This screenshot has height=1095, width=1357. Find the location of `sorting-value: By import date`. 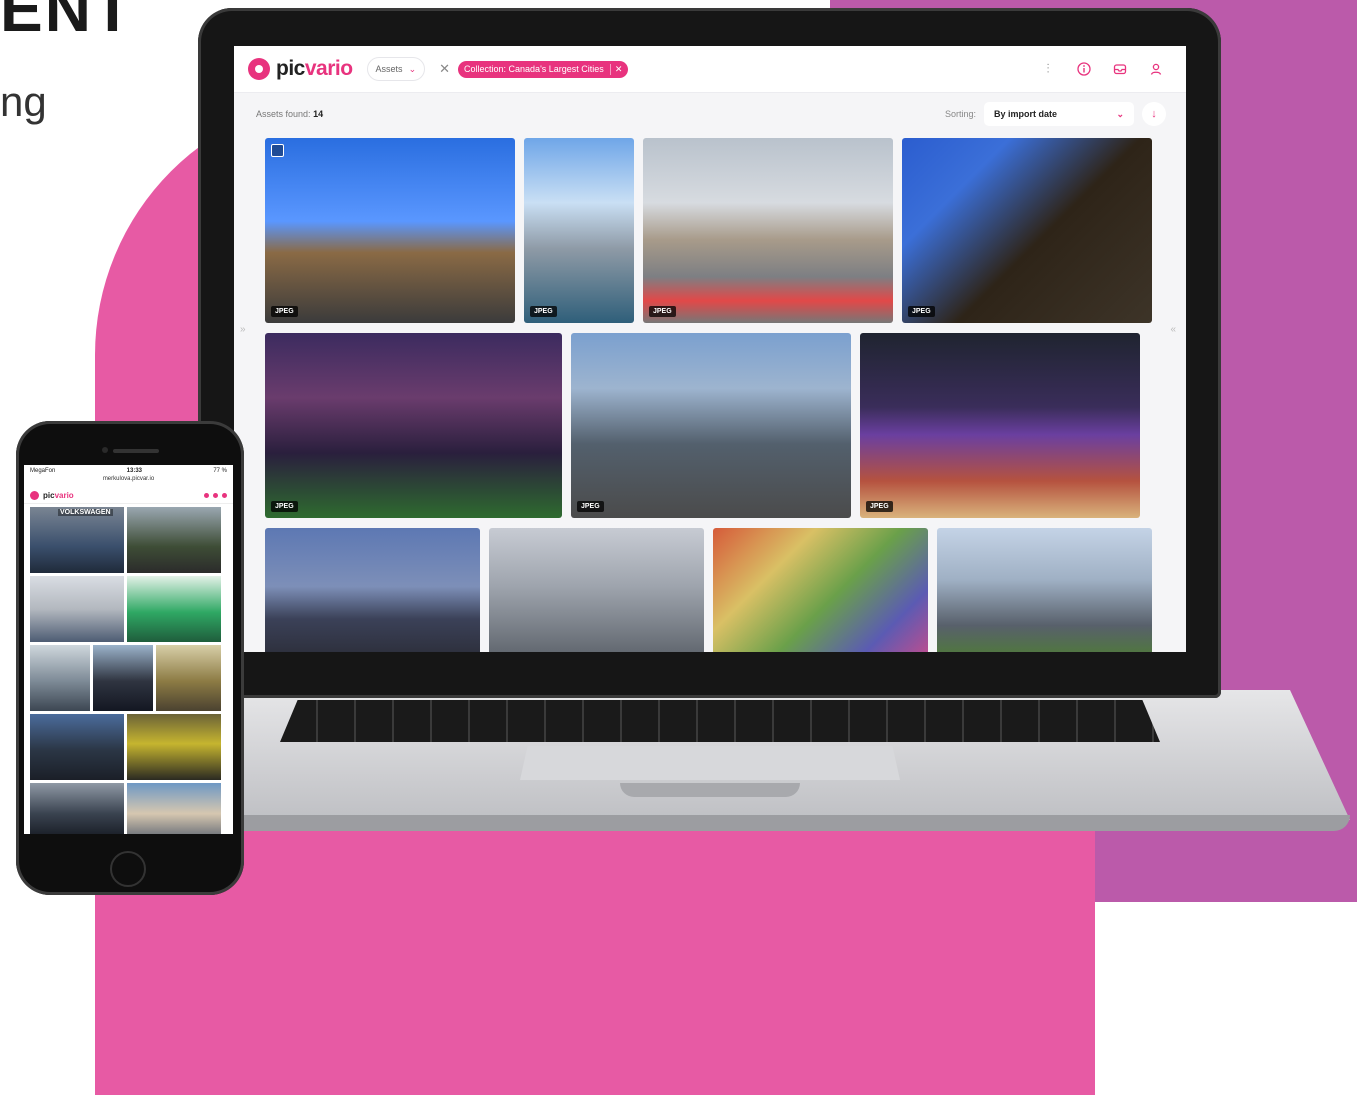

sorting-value: By import date is located at coordinates (1026, 114).